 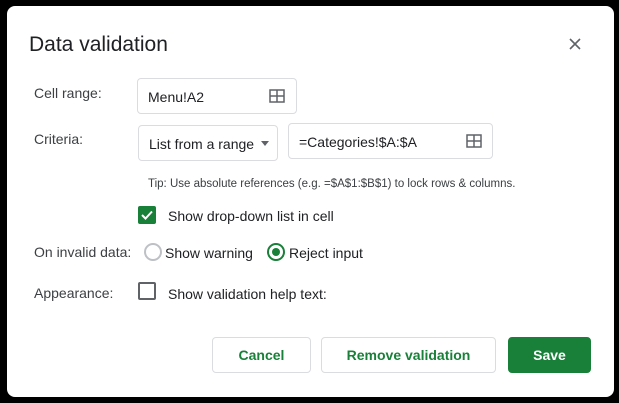 I want to click on cell-range-value: Menu!A2, so click(x=176, y=97).